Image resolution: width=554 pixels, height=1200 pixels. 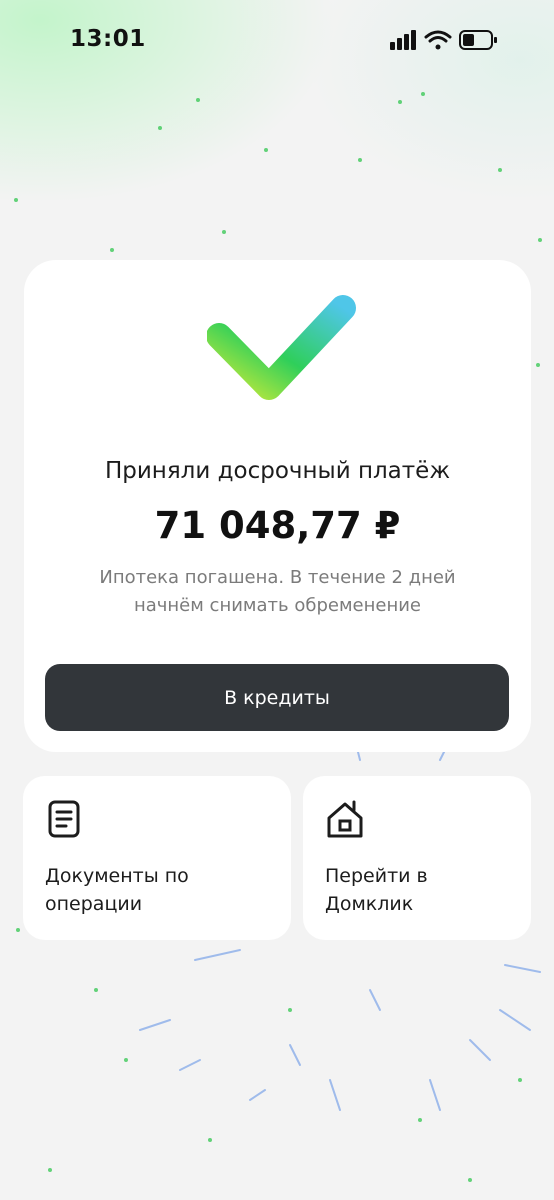 I want to click on tile-label-line: Домклик, so click(x=369, y=904).